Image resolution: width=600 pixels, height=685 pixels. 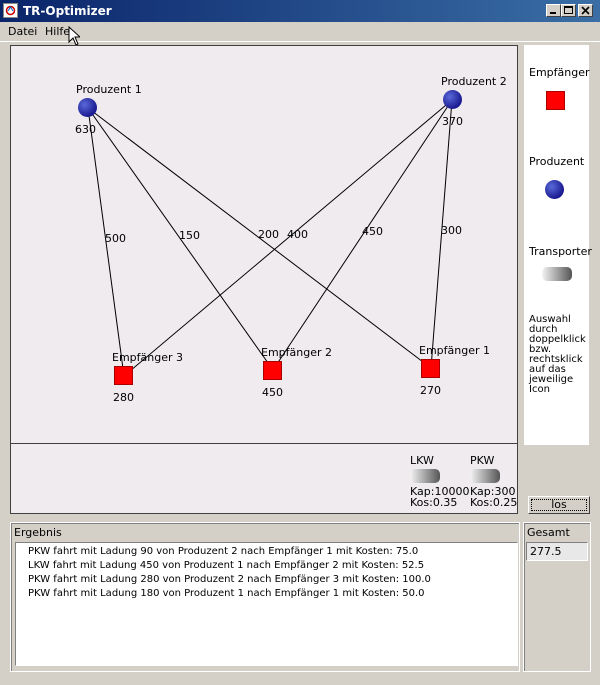 What do you see at coordinates (548, 532) in the screenshot?
I see `total-title: Gesamt` at bounding box center [548, 532].